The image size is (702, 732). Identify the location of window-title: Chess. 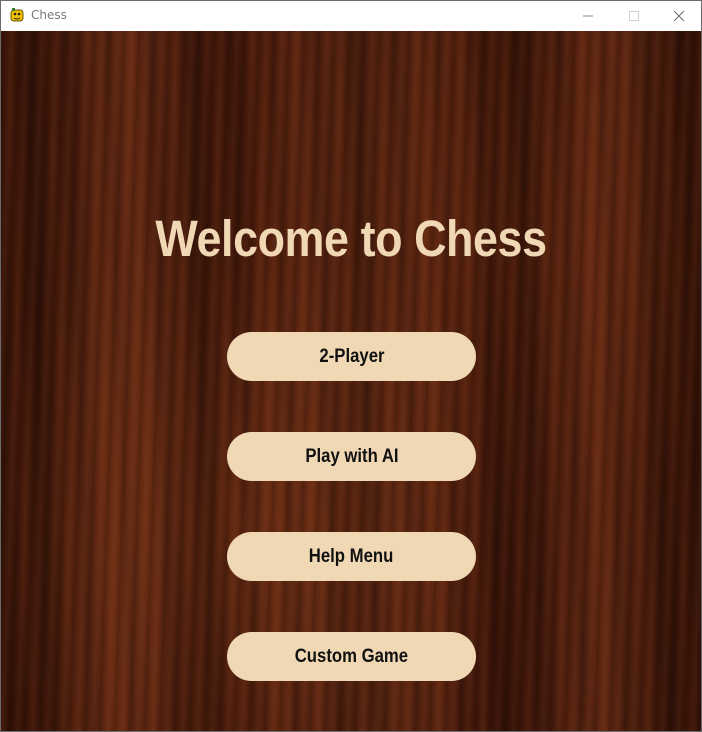
(49, 15).